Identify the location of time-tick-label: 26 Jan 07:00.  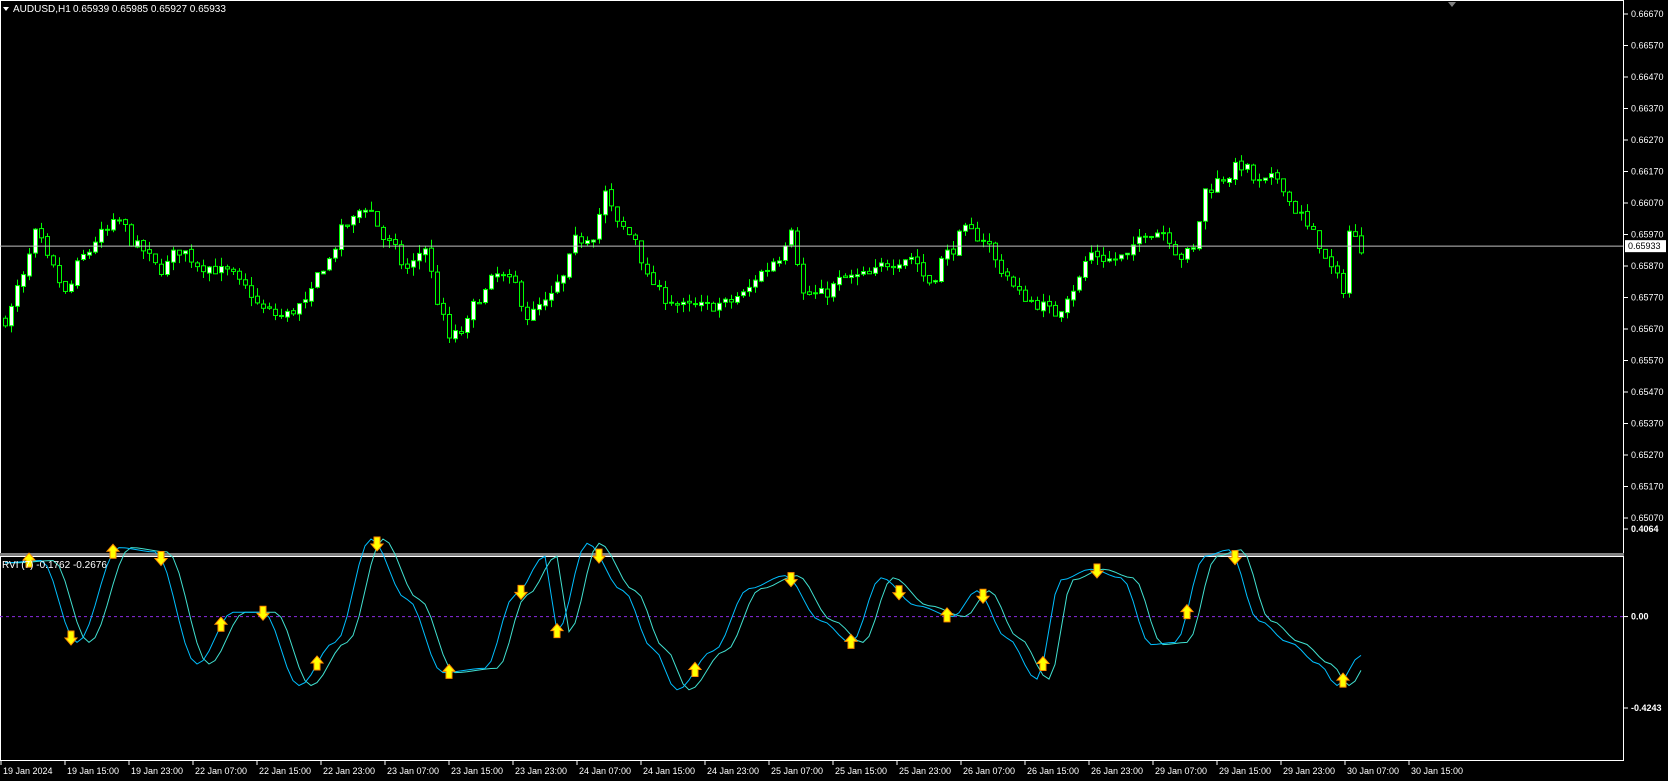
(989, 771).